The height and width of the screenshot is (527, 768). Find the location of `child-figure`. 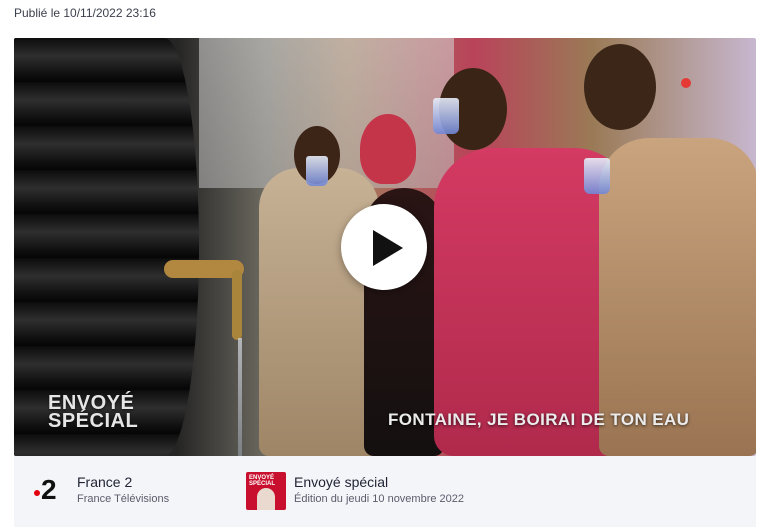

child-figure is located at coordinates (677, 297).